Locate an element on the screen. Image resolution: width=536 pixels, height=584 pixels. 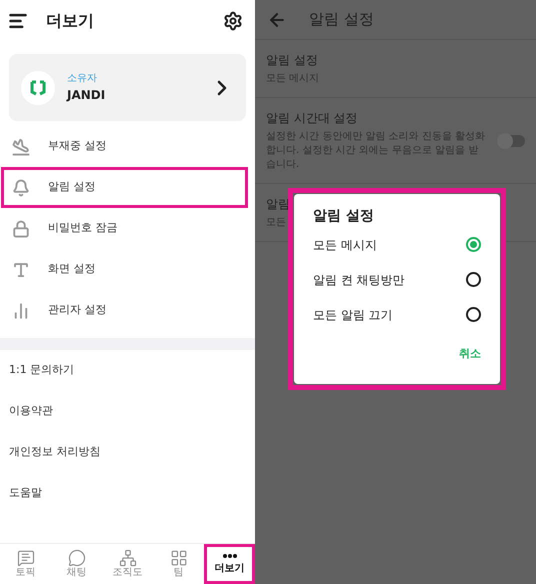
more-icon is located at coordinates (229, 556).